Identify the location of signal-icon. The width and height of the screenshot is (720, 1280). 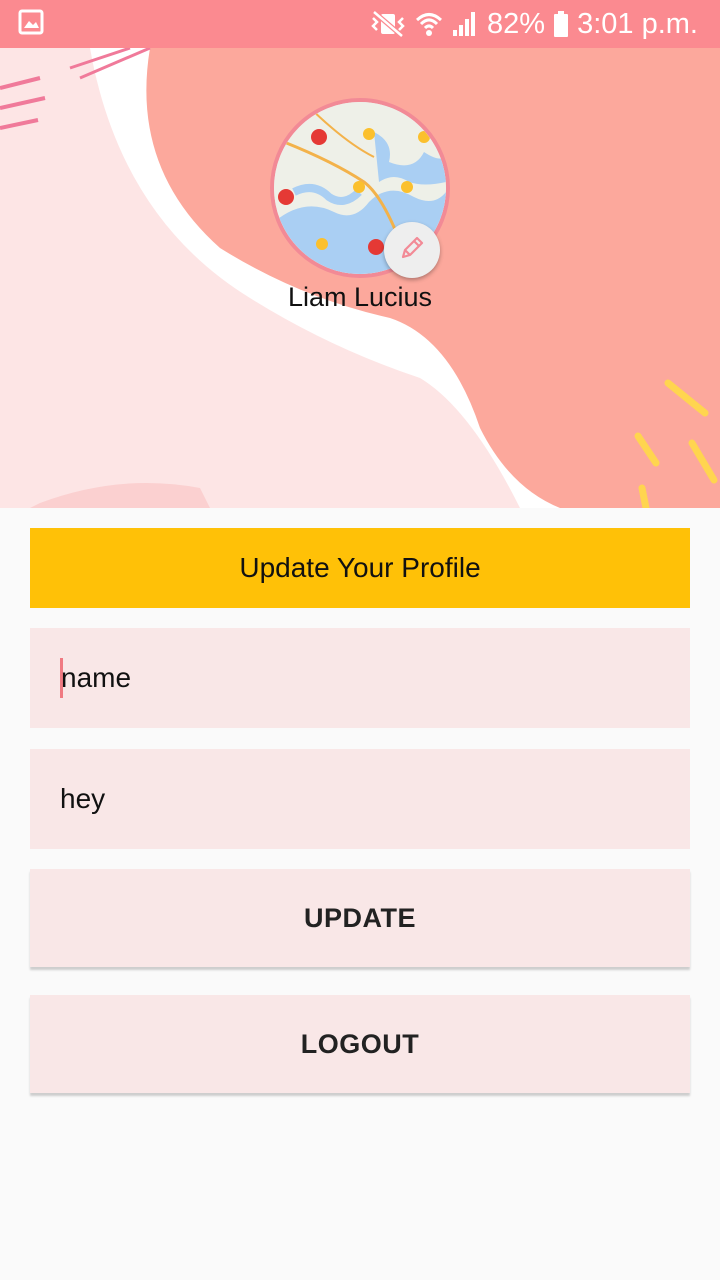
(465, 24).